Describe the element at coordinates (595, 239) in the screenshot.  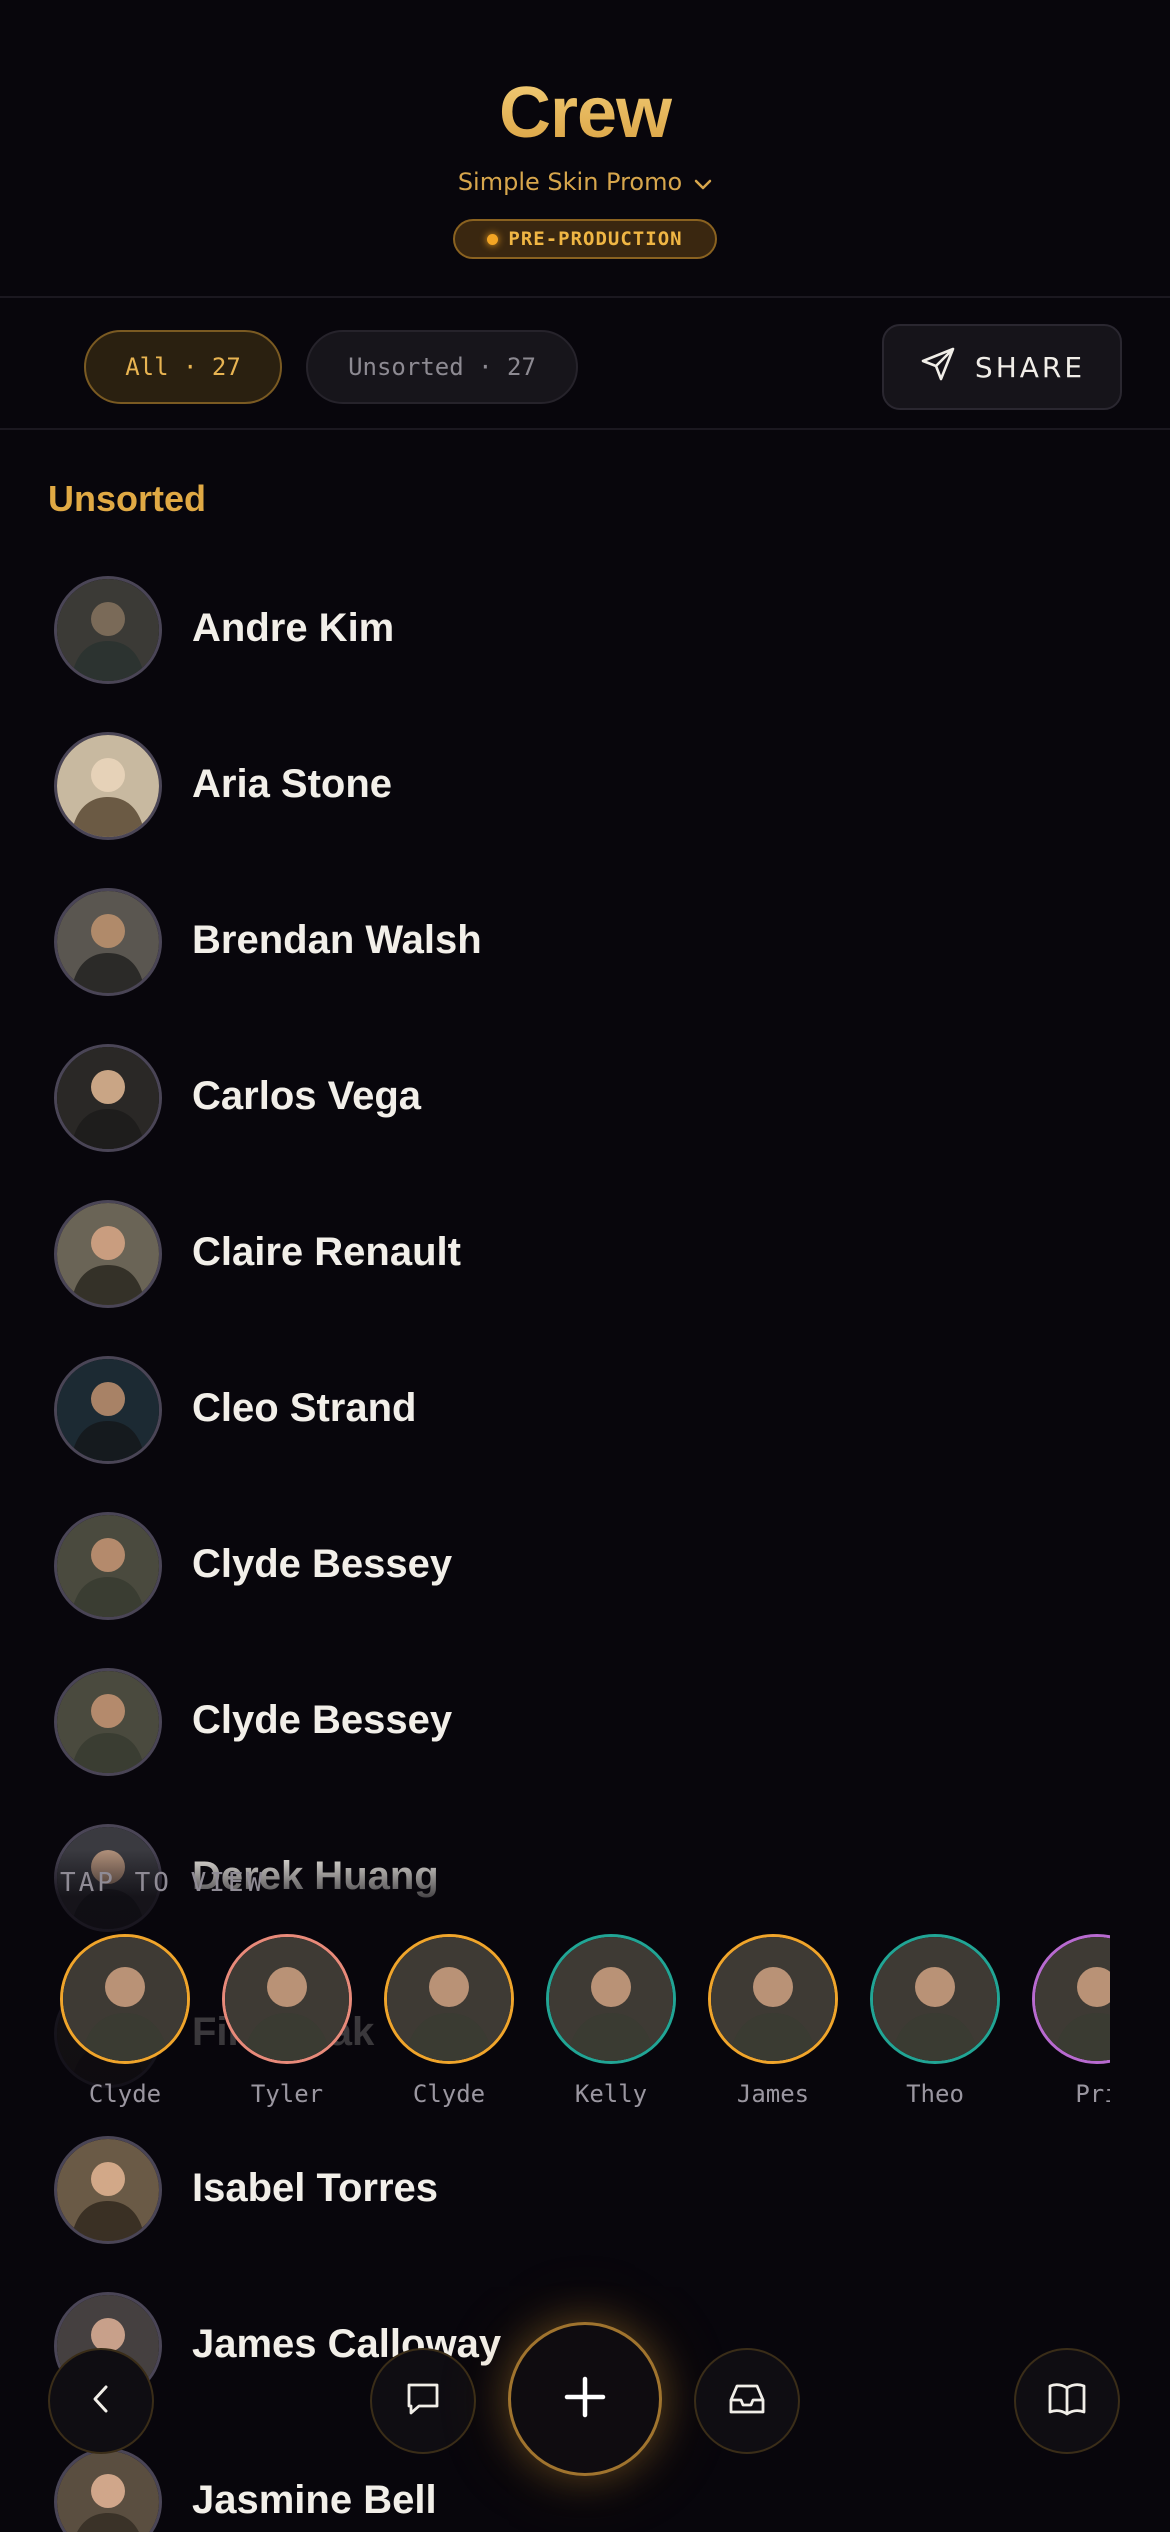
I see `status-label: PRE-PRODUCTION` at that location.